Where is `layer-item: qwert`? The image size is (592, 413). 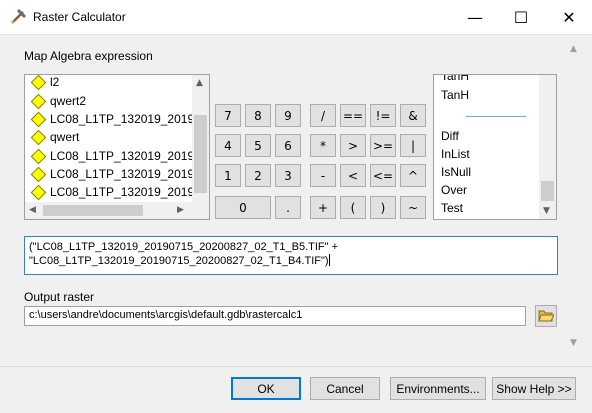
layer-item: qwert is located at coordinates (54, 137).